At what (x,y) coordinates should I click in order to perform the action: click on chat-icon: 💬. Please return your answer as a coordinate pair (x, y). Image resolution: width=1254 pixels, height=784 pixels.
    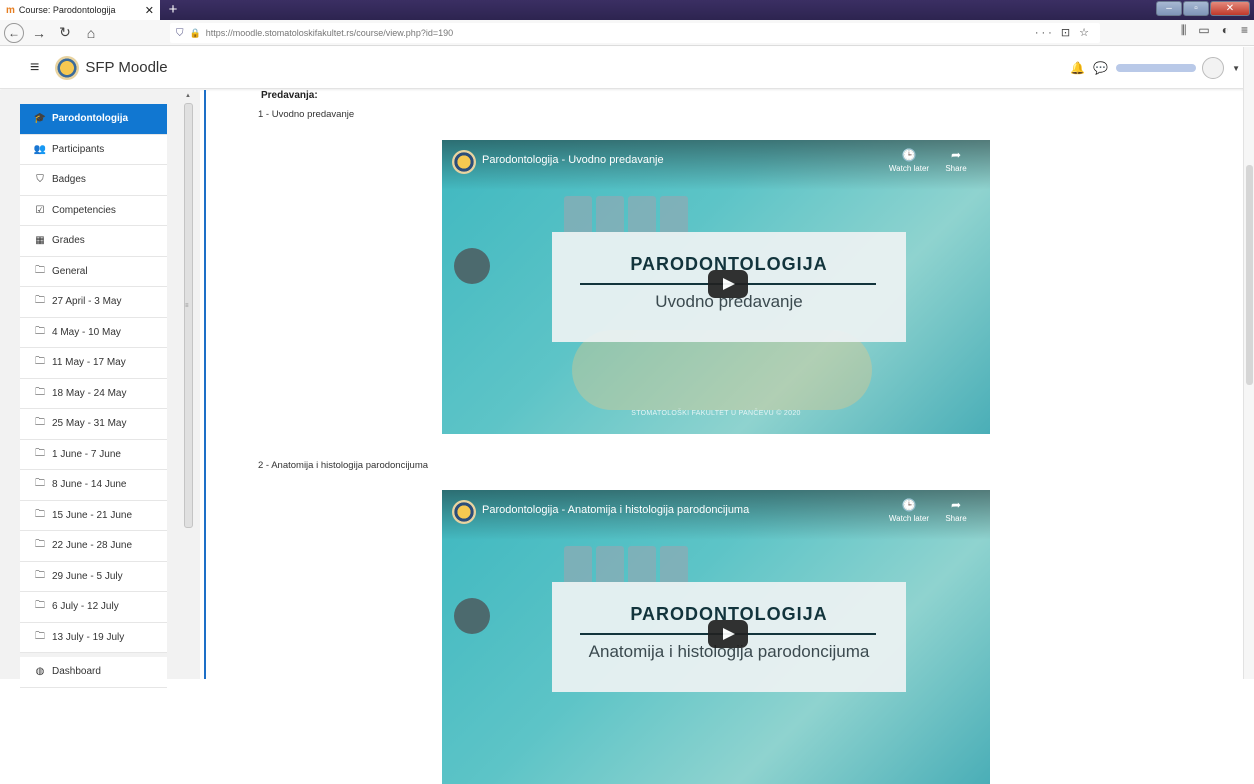
    Looking at the image, I should click on (1100, 68).